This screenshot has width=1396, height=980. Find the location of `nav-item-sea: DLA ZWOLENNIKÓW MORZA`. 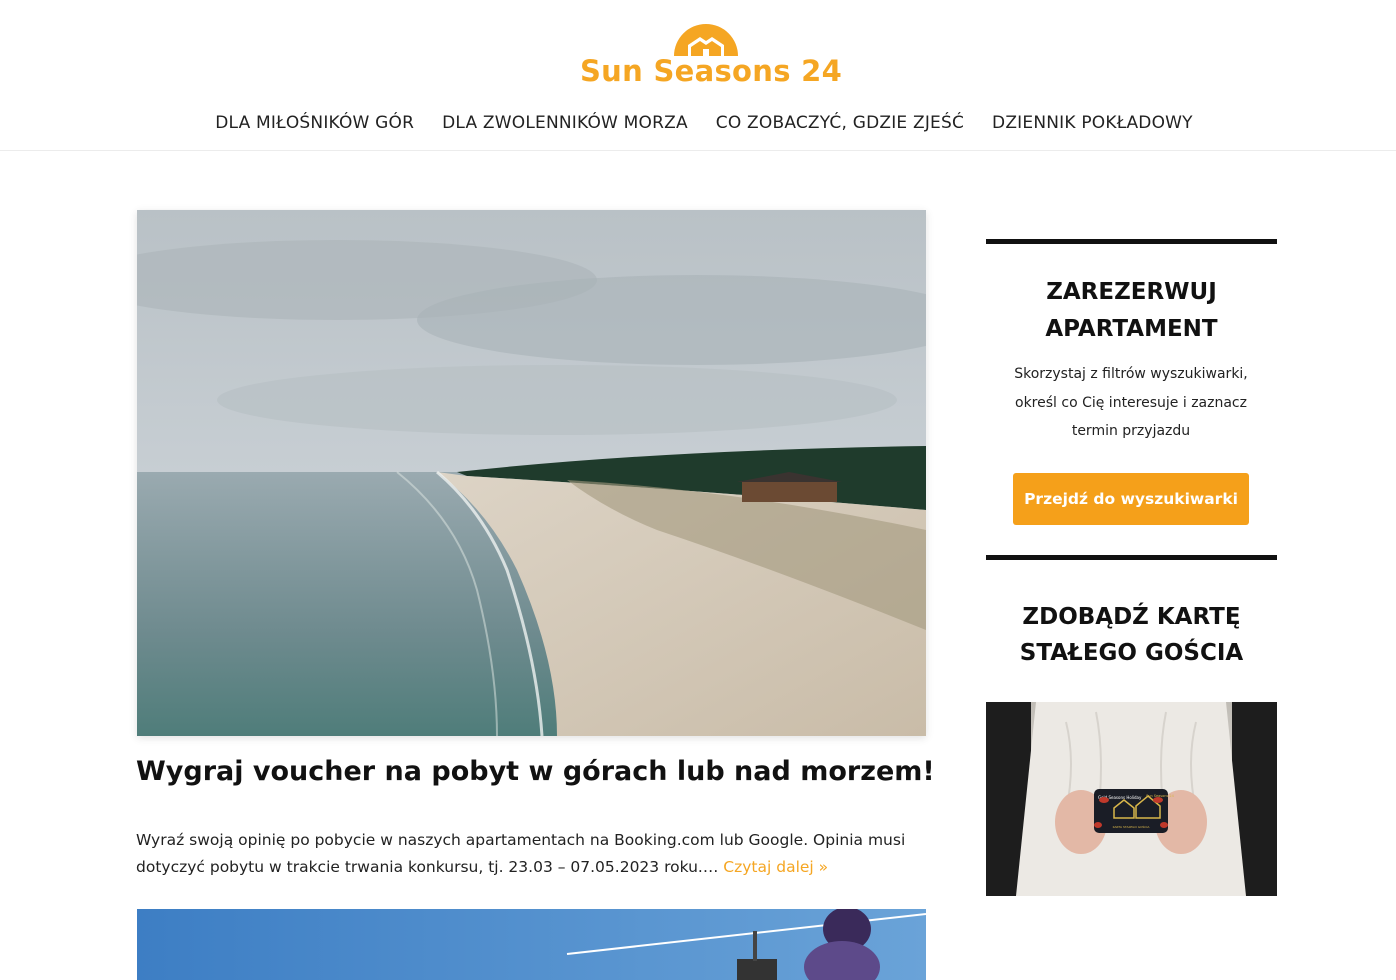

nav-item-sea: DLA ZWOLENNIKÓW MORZA is located at coordinates (565, 123).